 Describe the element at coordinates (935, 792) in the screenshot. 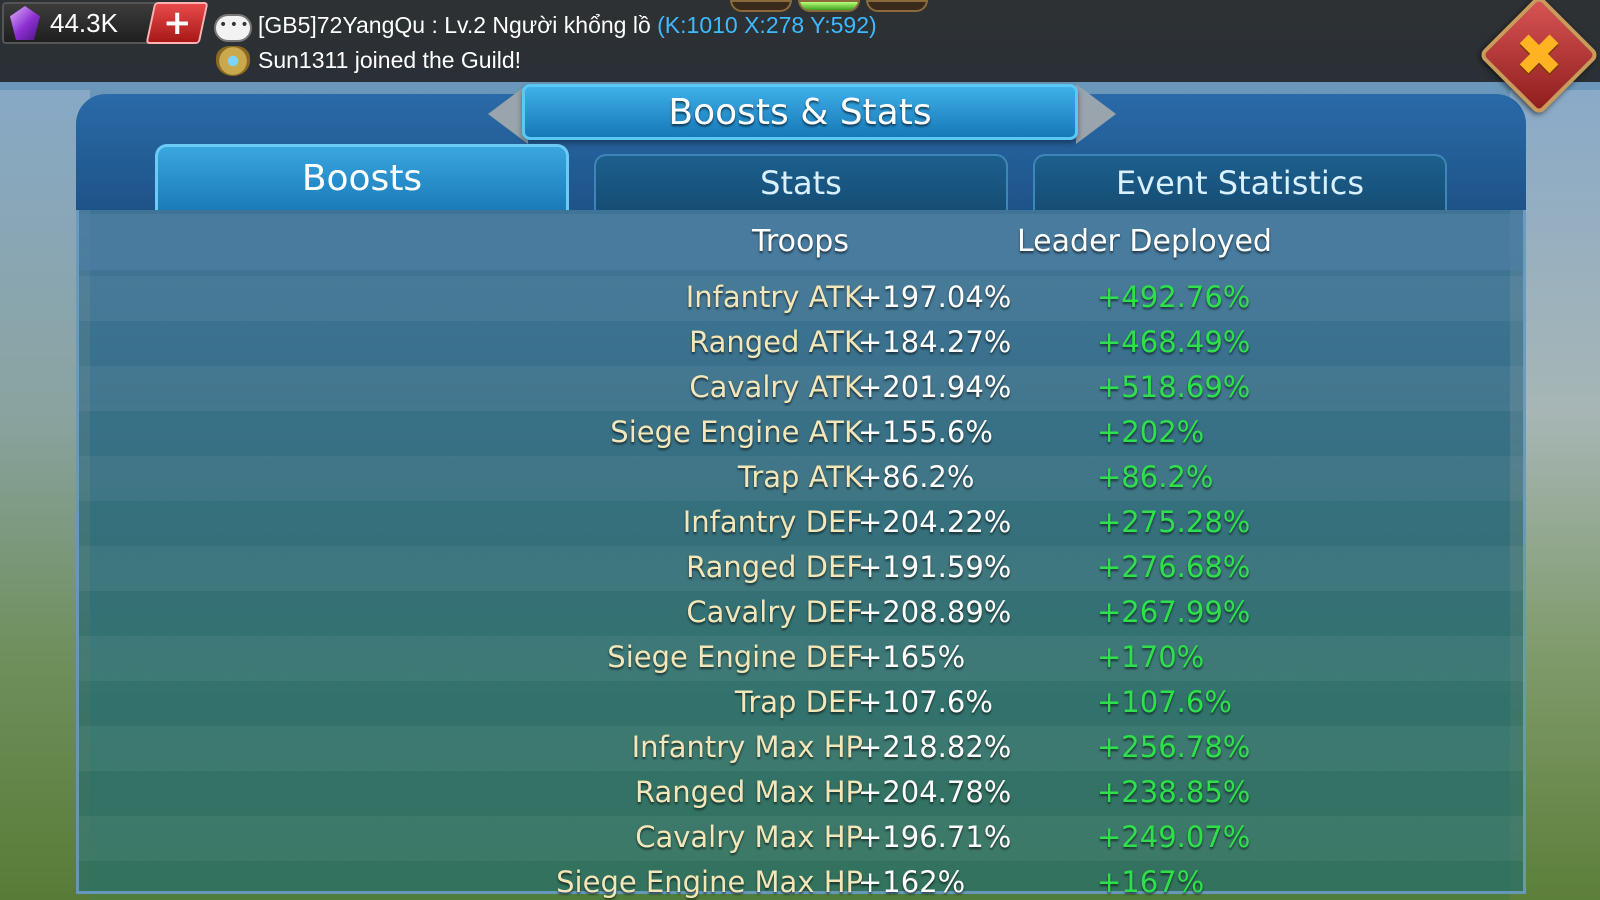

I see `troops-value: +204.78%` at that location.